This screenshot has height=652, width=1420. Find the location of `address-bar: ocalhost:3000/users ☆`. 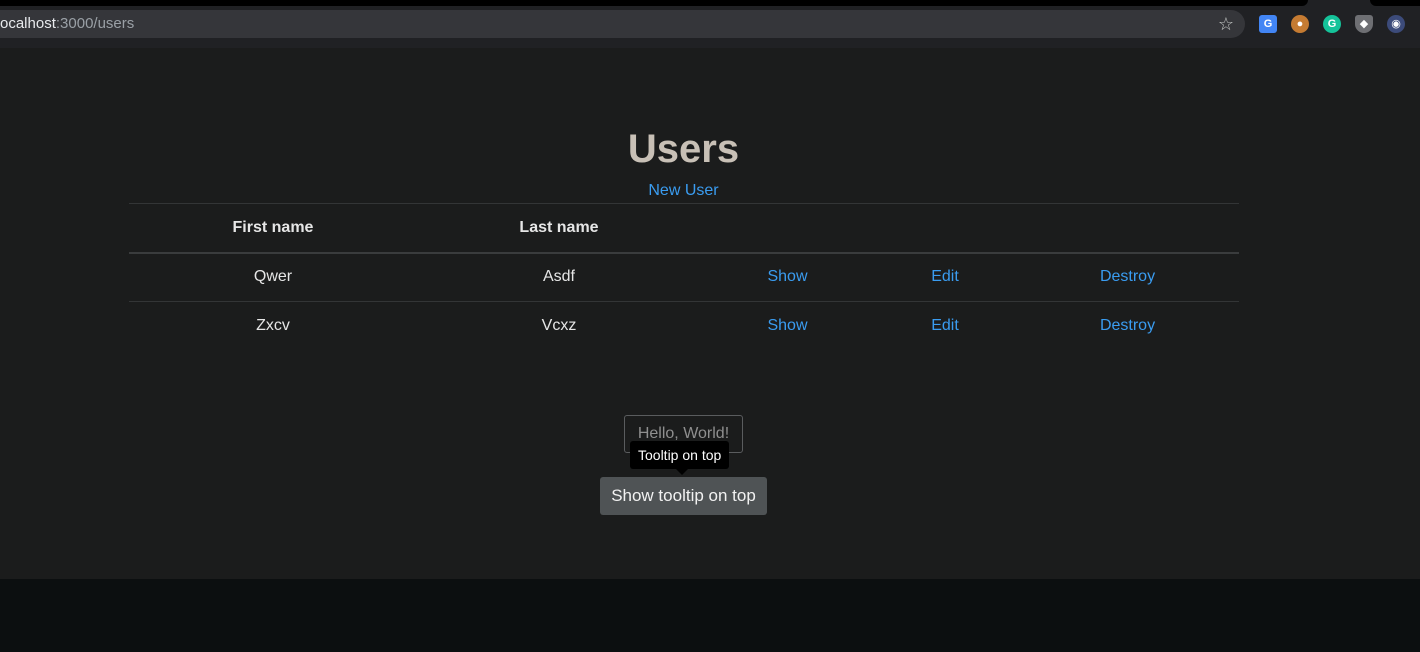

address-bar: ocalhost:3000/users ☆ is located at coordinates (622, 24).